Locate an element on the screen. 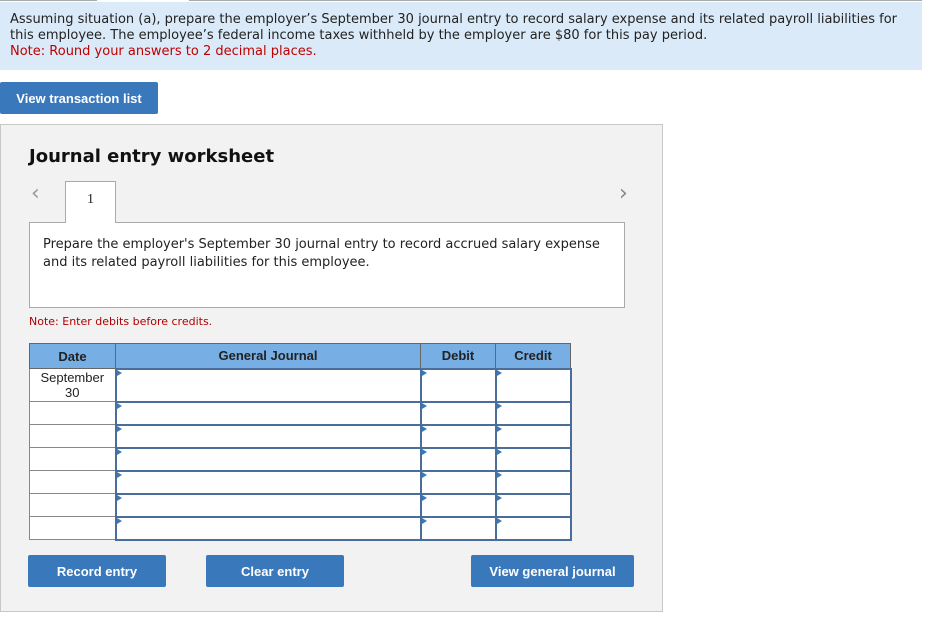 This screenshot has width=931, height=617. header-debit: Debit is located at coordinates (458, 356).